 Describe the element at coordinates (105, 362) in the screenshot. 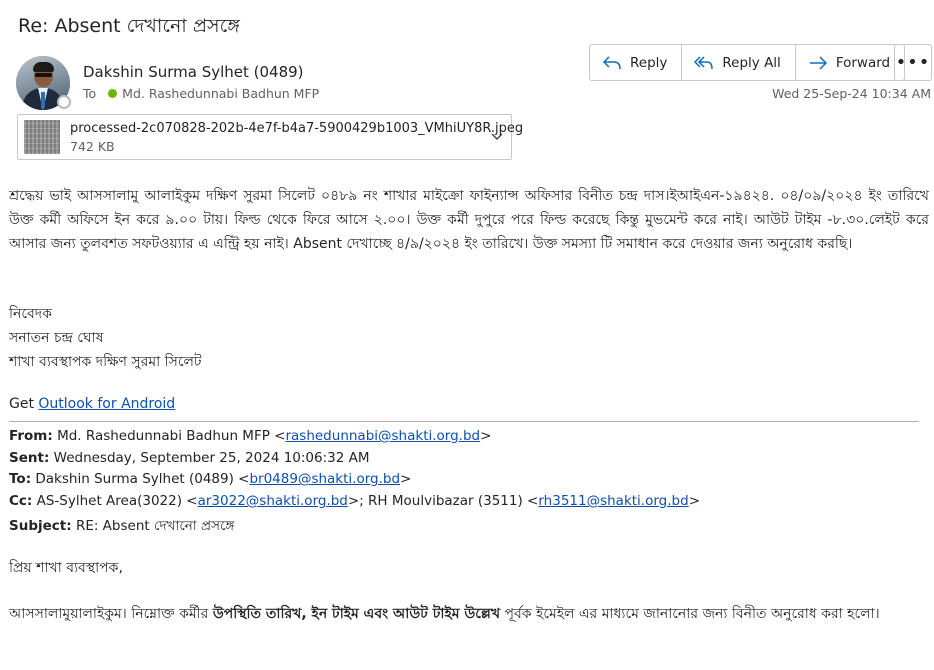

I see `signature-line: শাখা ব্যবস্থাপক দক্ষিণ সুরমা সিলেট` at that location.